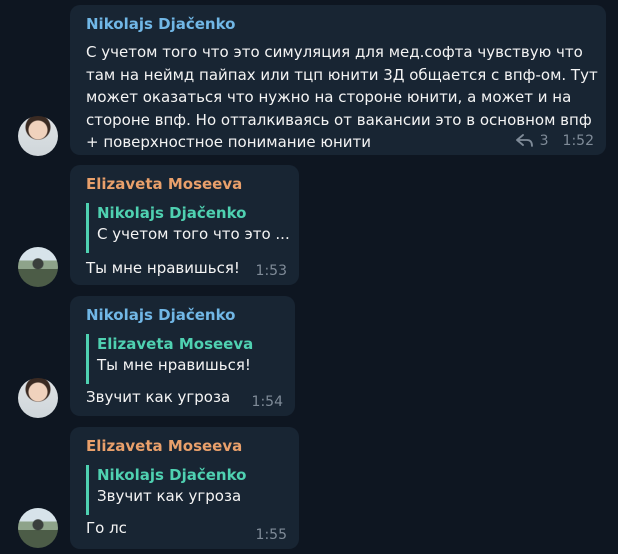 Image resolution: width=618 pixels, height=554 pixels. Describe the element at coordinates (544, 141) in the screenshot. I see `reply-count: 3` at that location.